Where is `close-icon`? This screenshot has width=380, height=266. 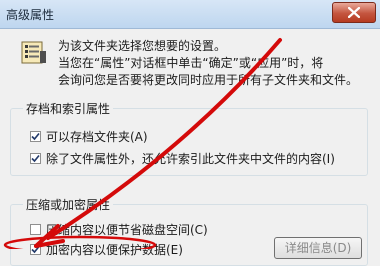 close-icon is located at coordinates (354, 12).